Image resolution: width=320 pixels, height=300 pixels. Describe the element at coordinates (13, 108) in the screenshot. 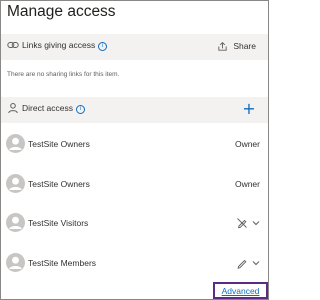

I see `person-icon` at that location.